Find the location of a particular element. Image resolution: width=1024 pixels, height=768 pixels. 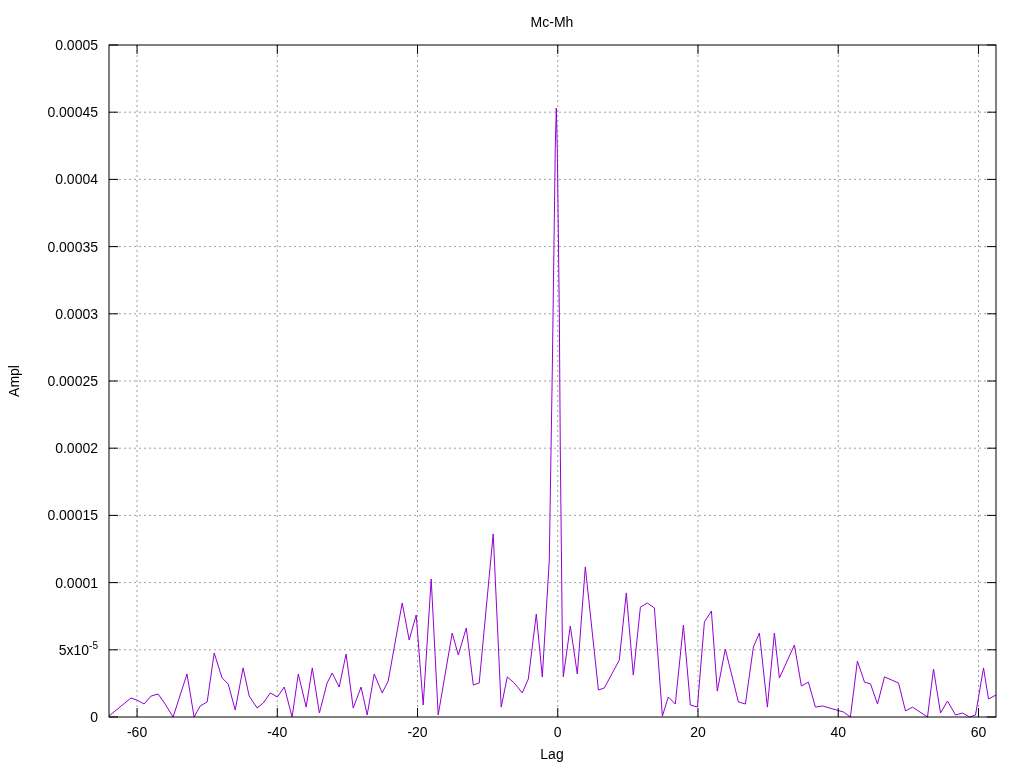

tick-label: -40 is located at coordinates (277, 732).